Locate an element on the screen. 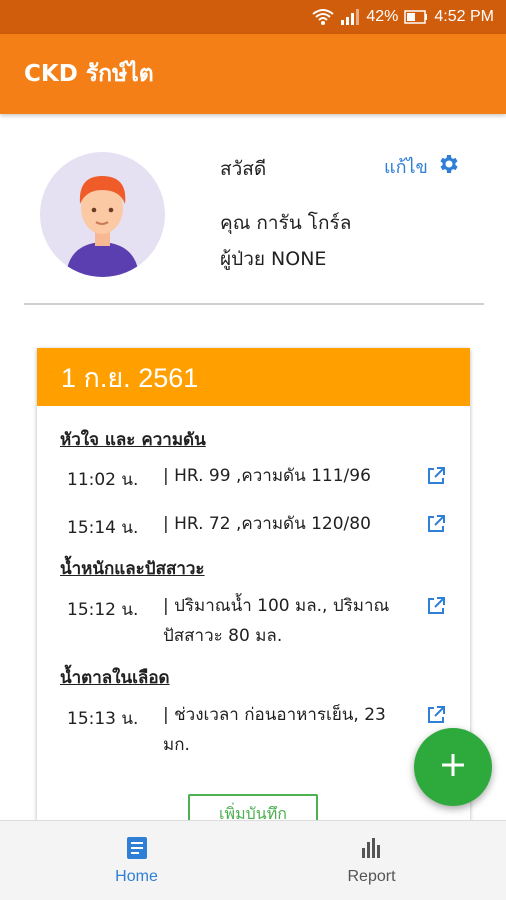 Image resolution: width=506 pixels, height=900 pixels. card-date-header: 1 ก.ย. 2561 is located at coordinates (253, 377).